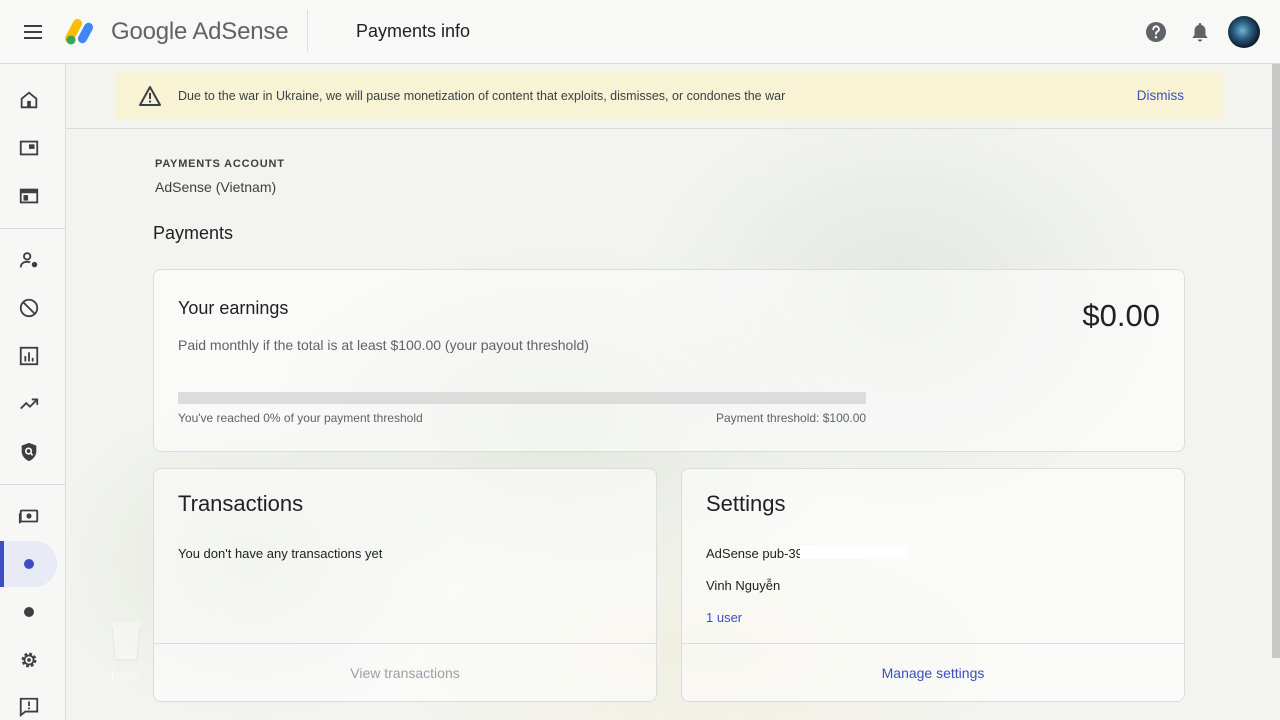 This screenshot has width=1280, height=720. What do you see at coordinates (1156, 32) in the screenshot?
I see `help-icon` at bounding box center [1156, 32].